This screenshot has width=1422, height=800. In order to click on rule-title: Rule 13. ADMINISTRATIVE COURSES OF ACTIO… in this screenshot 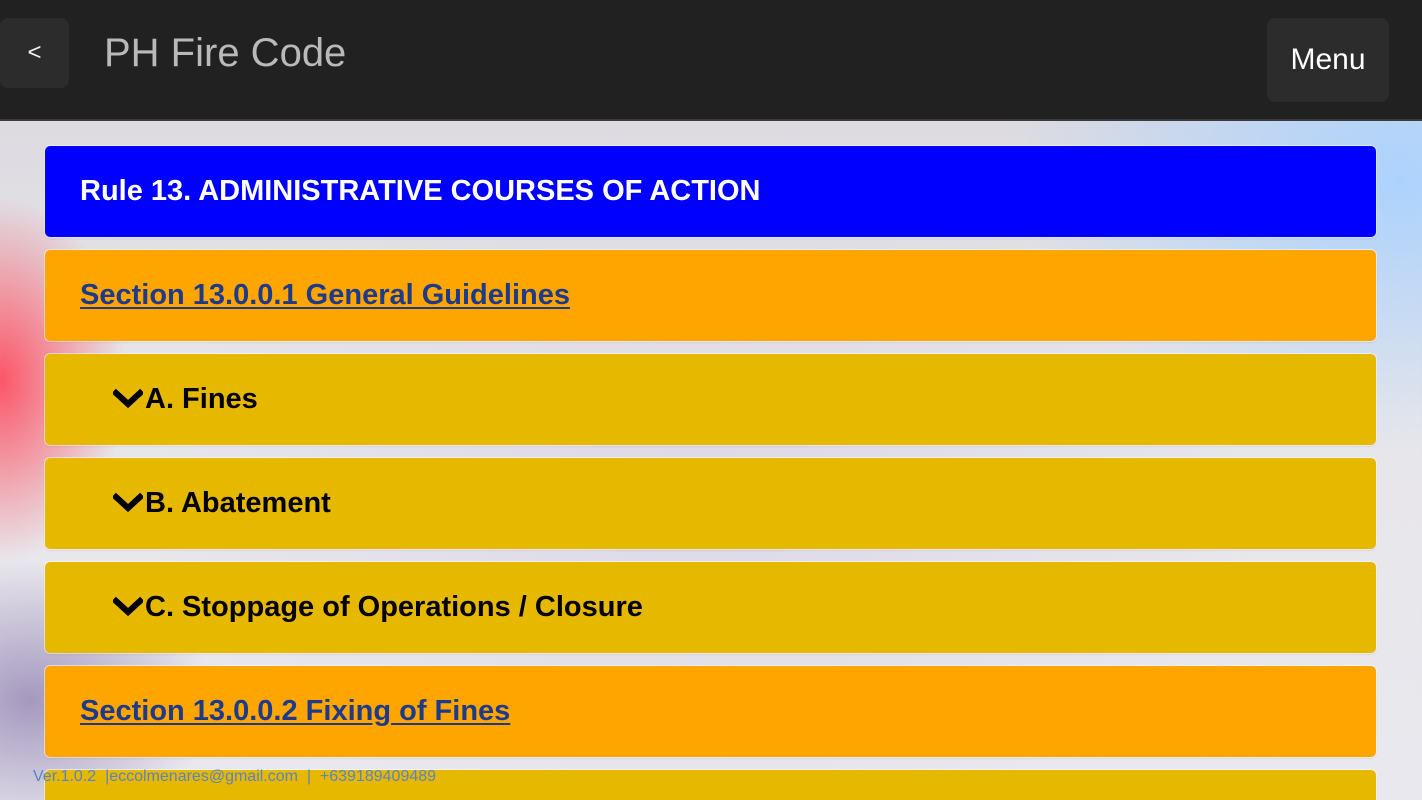, I will do `click(420, 191)`.